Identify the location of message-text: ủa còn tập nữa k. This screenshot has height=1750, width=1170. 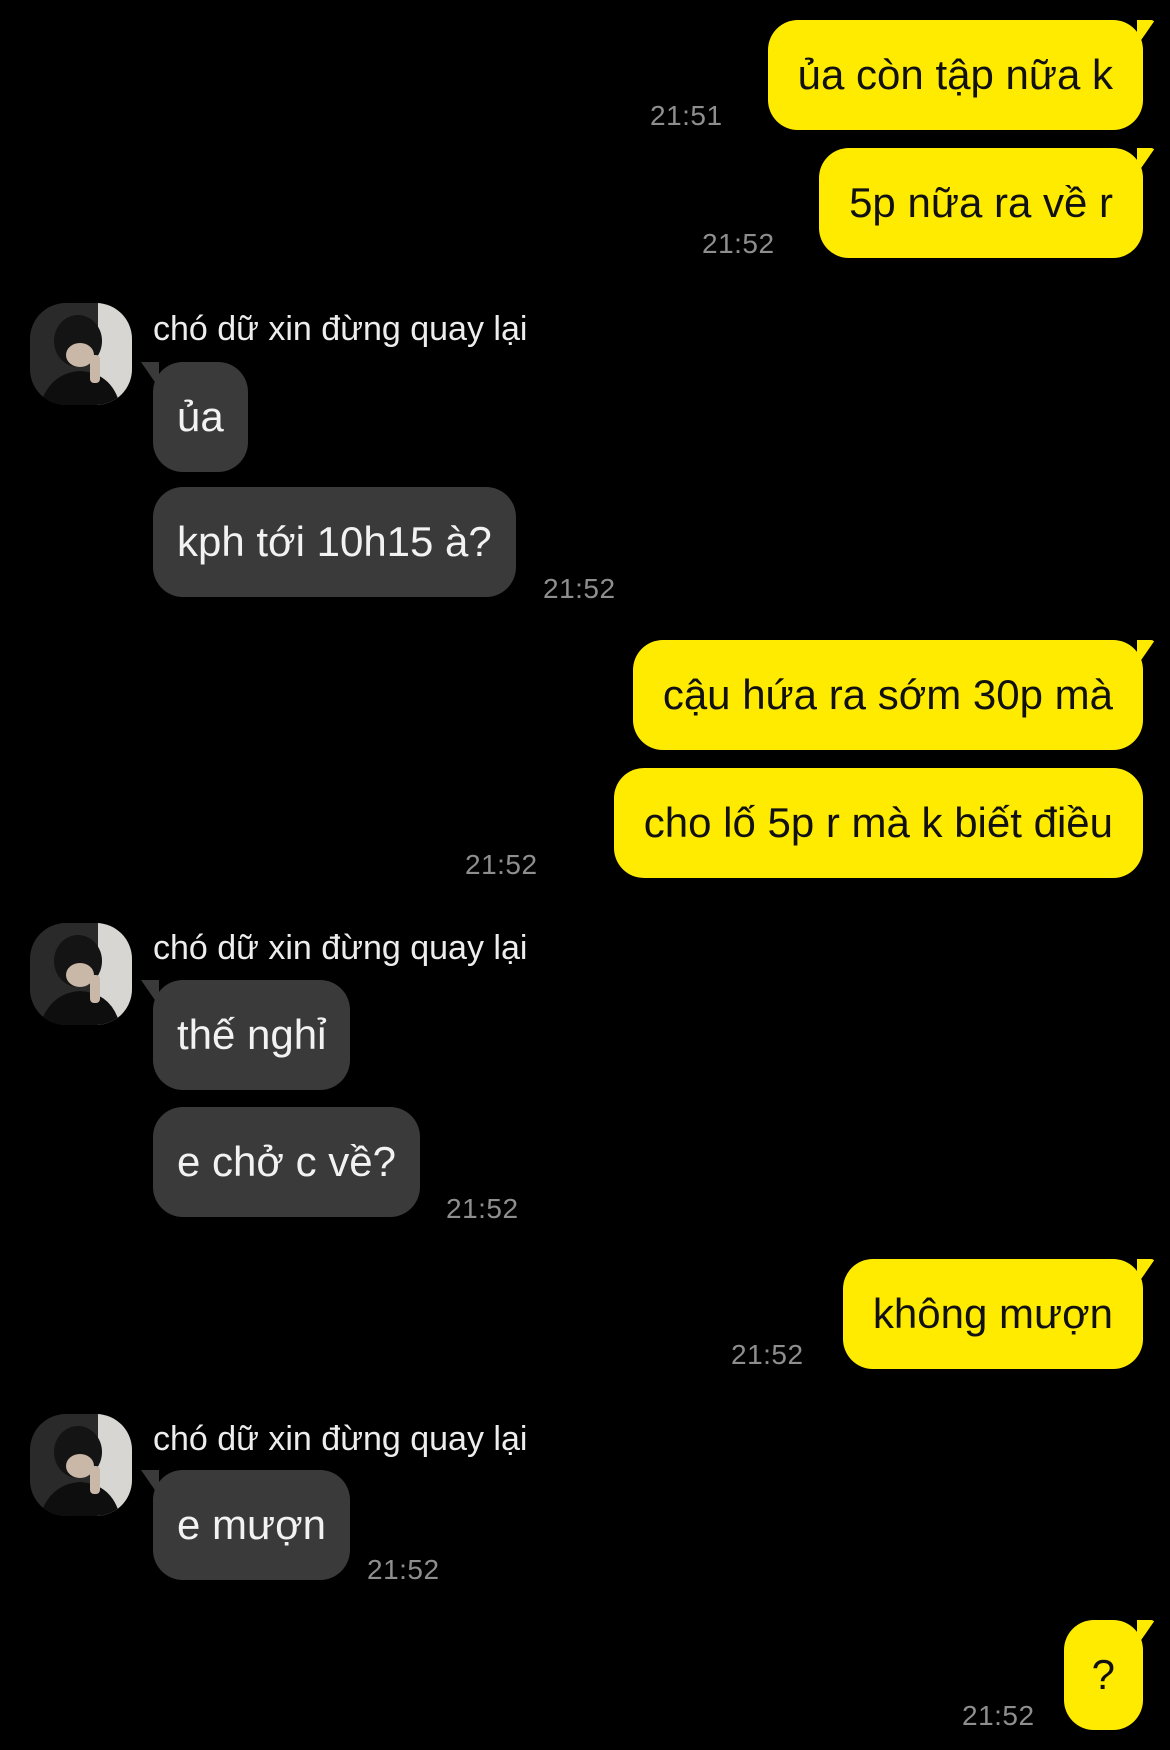
(955, 74).